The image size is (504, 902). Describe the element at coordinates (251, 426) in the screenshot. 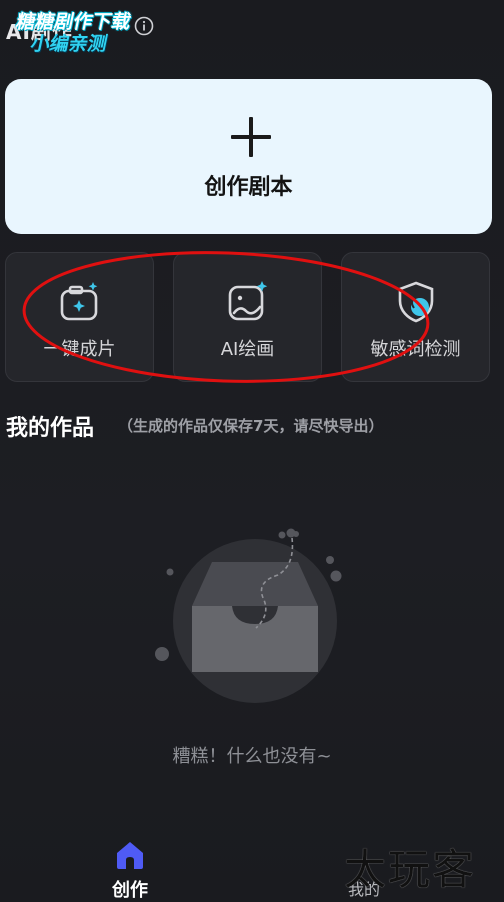

I see `works-section-note: （生成的作品仅保存7天，请尽快导出）` at that location.